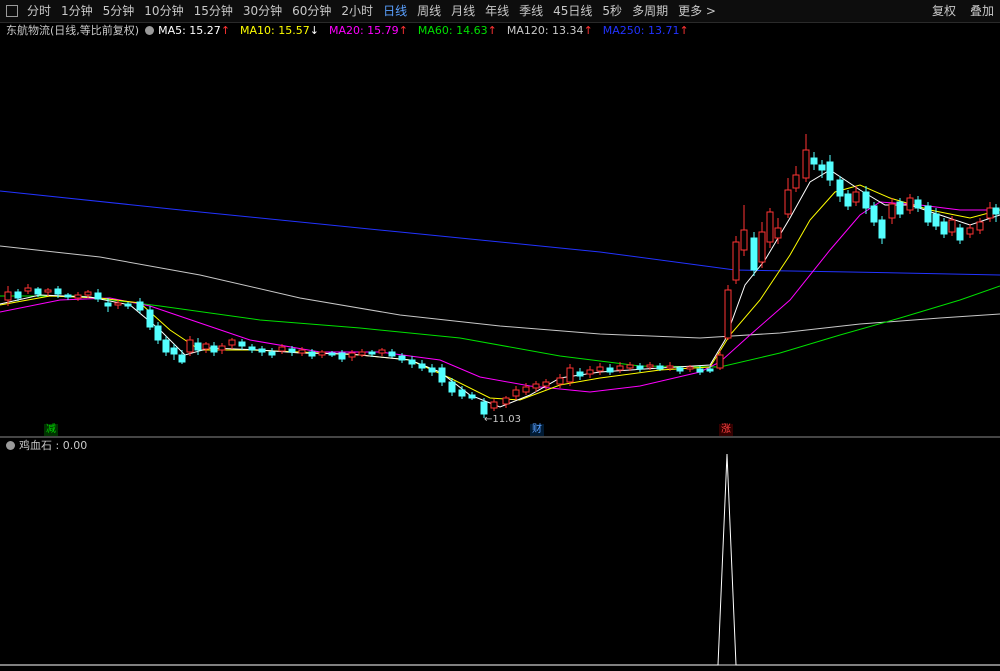 This screenshot has width=1000, height=671. I want to click on panel-toggle-icon, so click(12, 11).